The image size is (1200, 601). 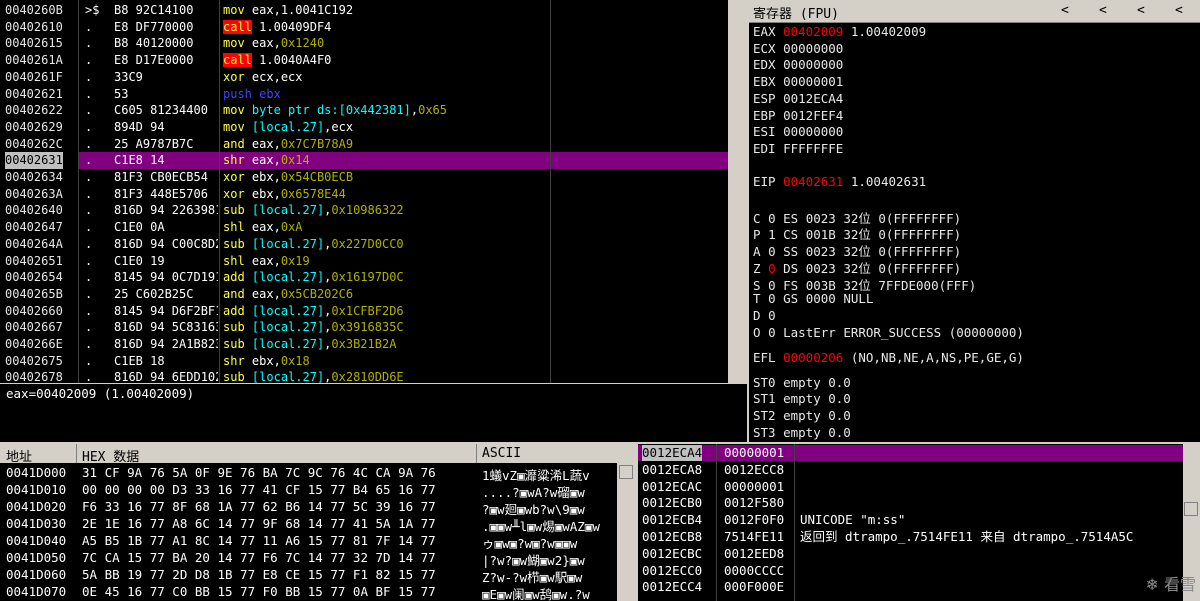 What do you see at coordinates (364, 27) in the screenshot?
I see `disasm-row: 00402610. E8 DF770000 call 1.00409DF4` at bounding box center [364, 27].